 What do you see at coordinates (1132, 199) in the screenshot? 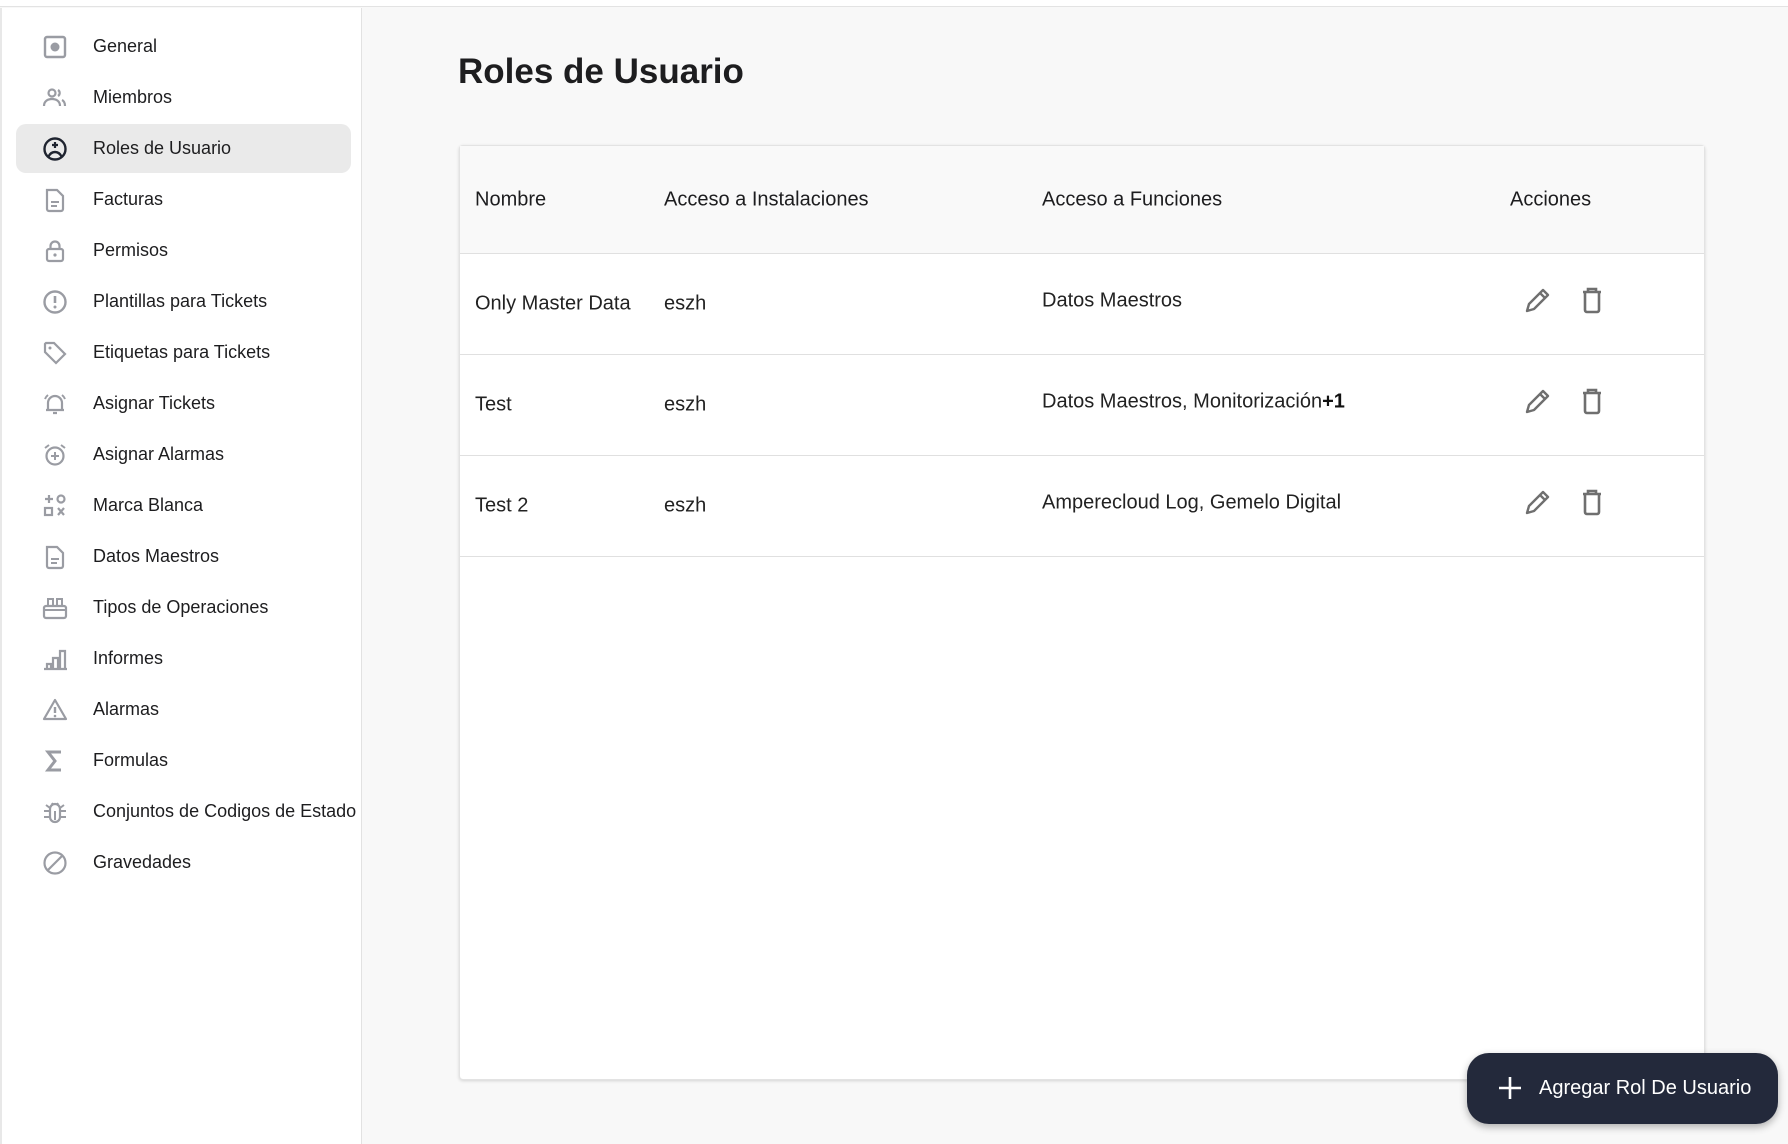
I see `header-funciones: Acceso a Funciones` at bounding box center [1132, 199].